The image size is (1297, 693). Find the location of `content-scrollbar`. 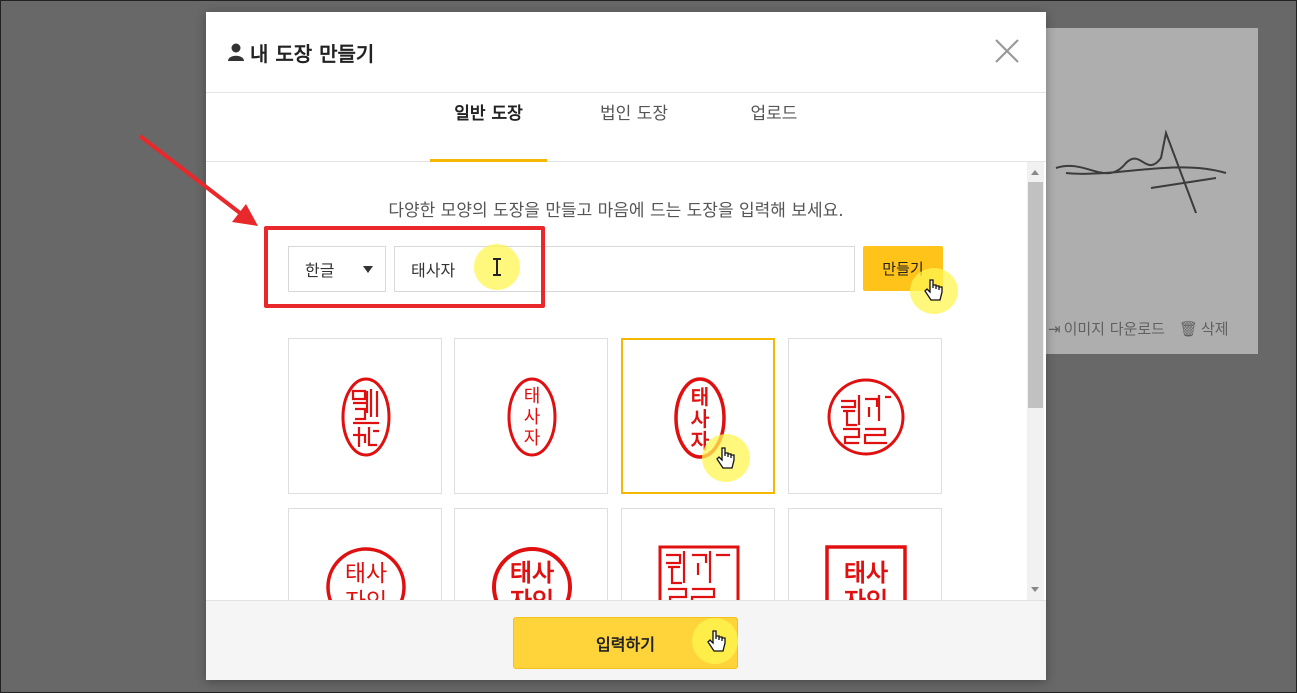

content-scrollbar is located at coordinates (1035, 381).